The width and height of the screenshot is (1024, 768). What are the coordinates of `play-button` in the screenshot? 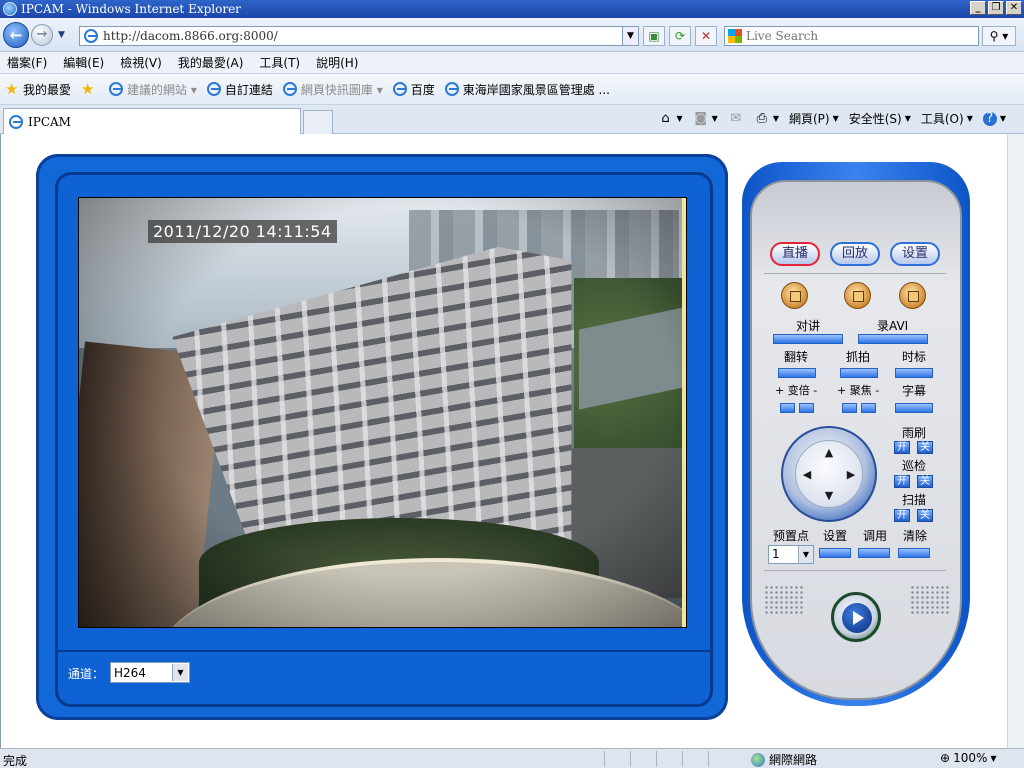 It's located at (856, 617).